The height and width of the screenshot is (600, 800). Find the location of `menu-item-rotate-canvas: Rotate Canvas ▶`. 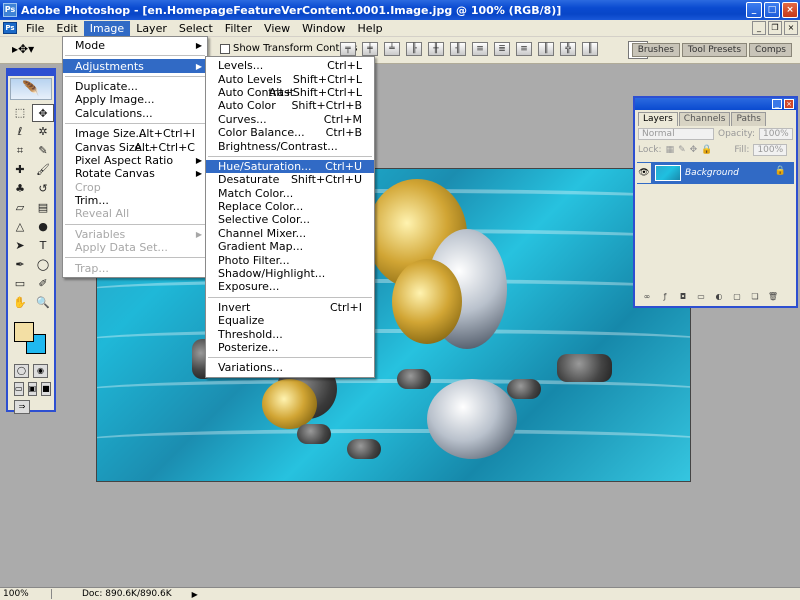

menu-item-rotate-canvas: Rotate Canvas ▶ is located at coordinates (135, 173).